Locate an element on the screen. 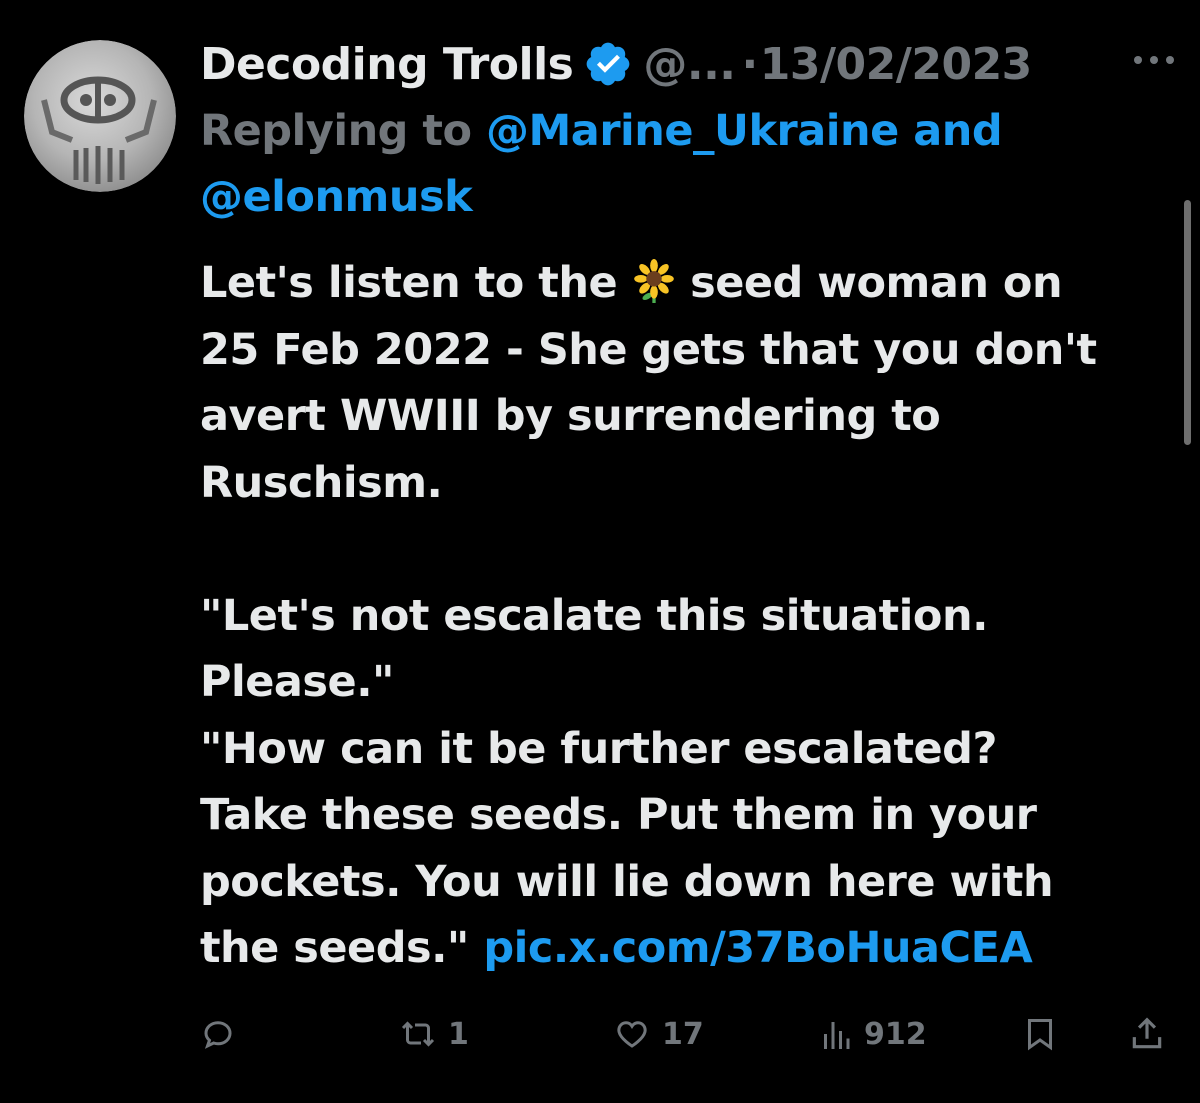  views-bar-chart-icon is located at coordinates (837, 1035).